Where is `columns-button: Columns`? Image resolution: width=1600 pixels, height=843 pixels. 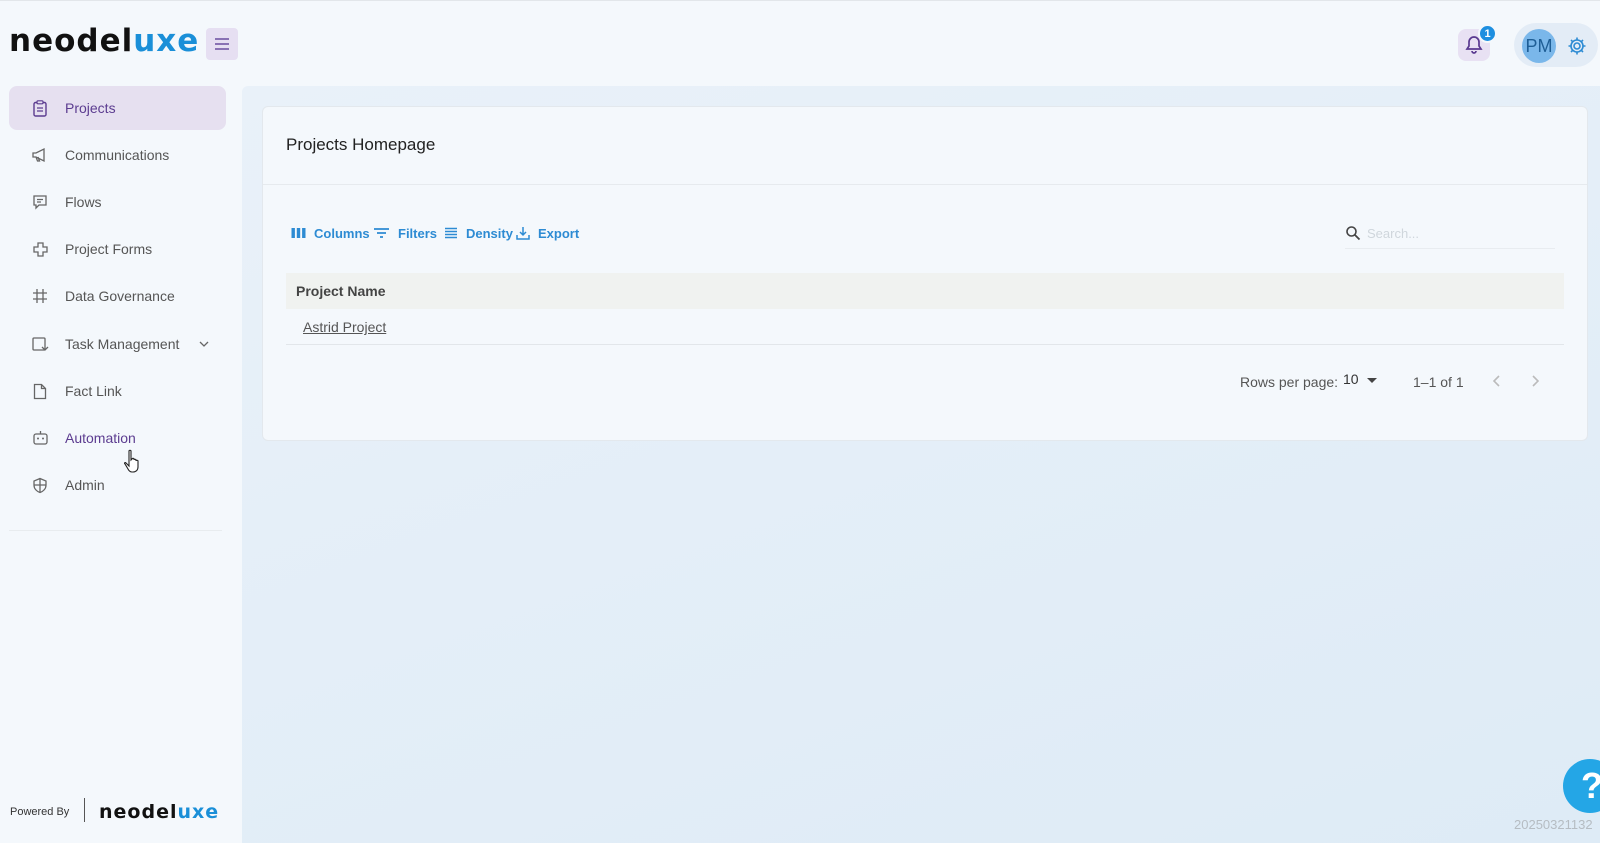
columns-button: Columns is located at coordinates (330, 233).